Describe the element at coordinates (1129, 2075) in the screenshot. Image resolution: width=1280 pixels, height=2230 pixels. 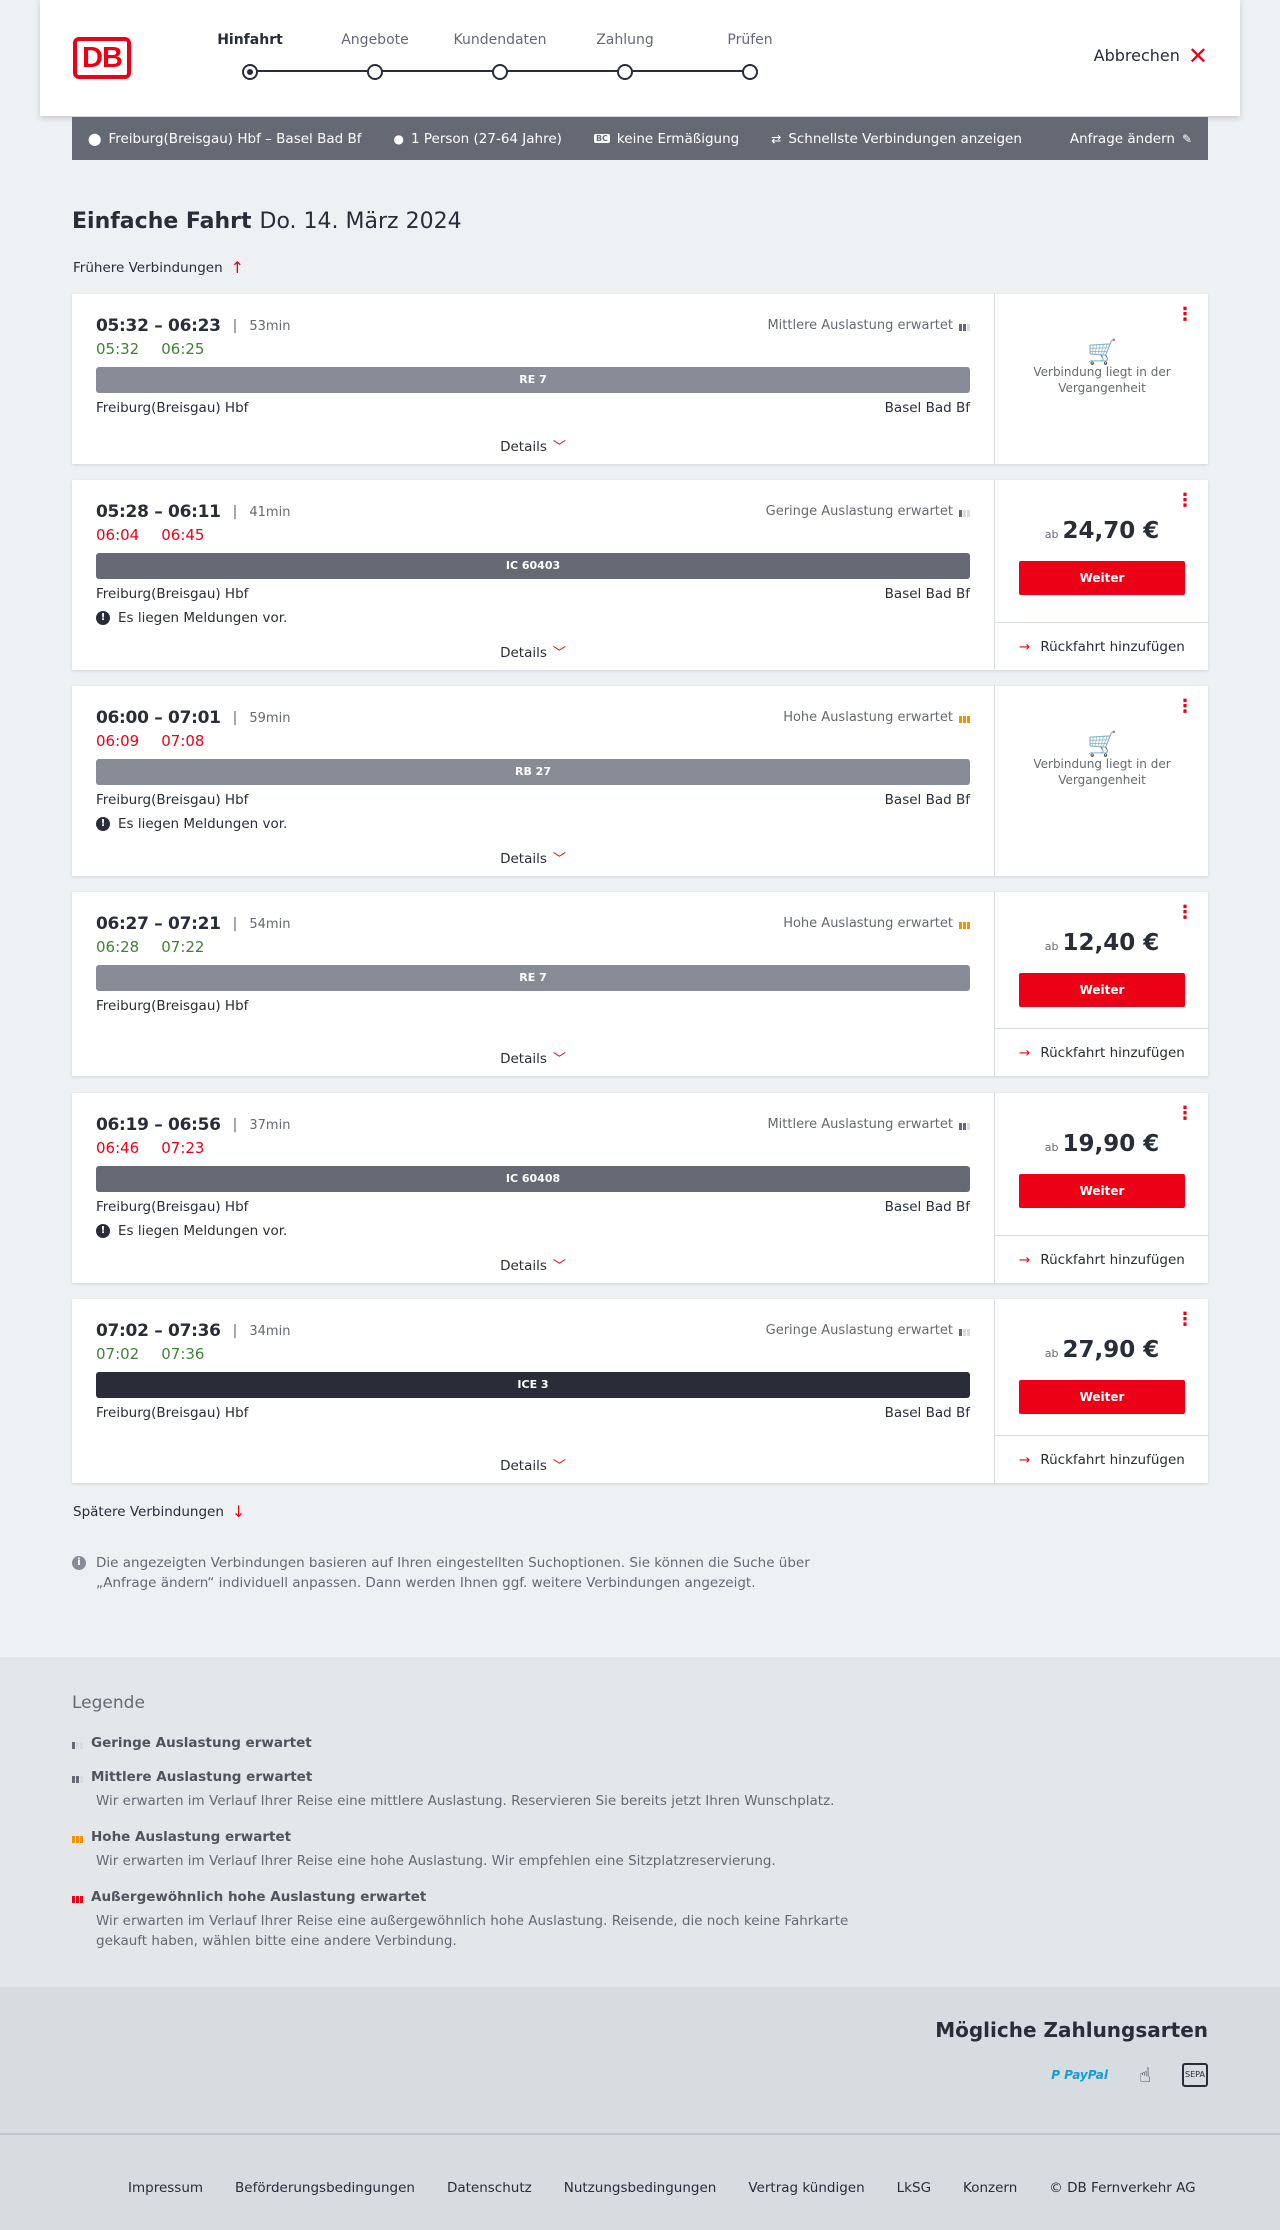
I see `payment-icons: P PayPal ☝ SEPA` at that location.